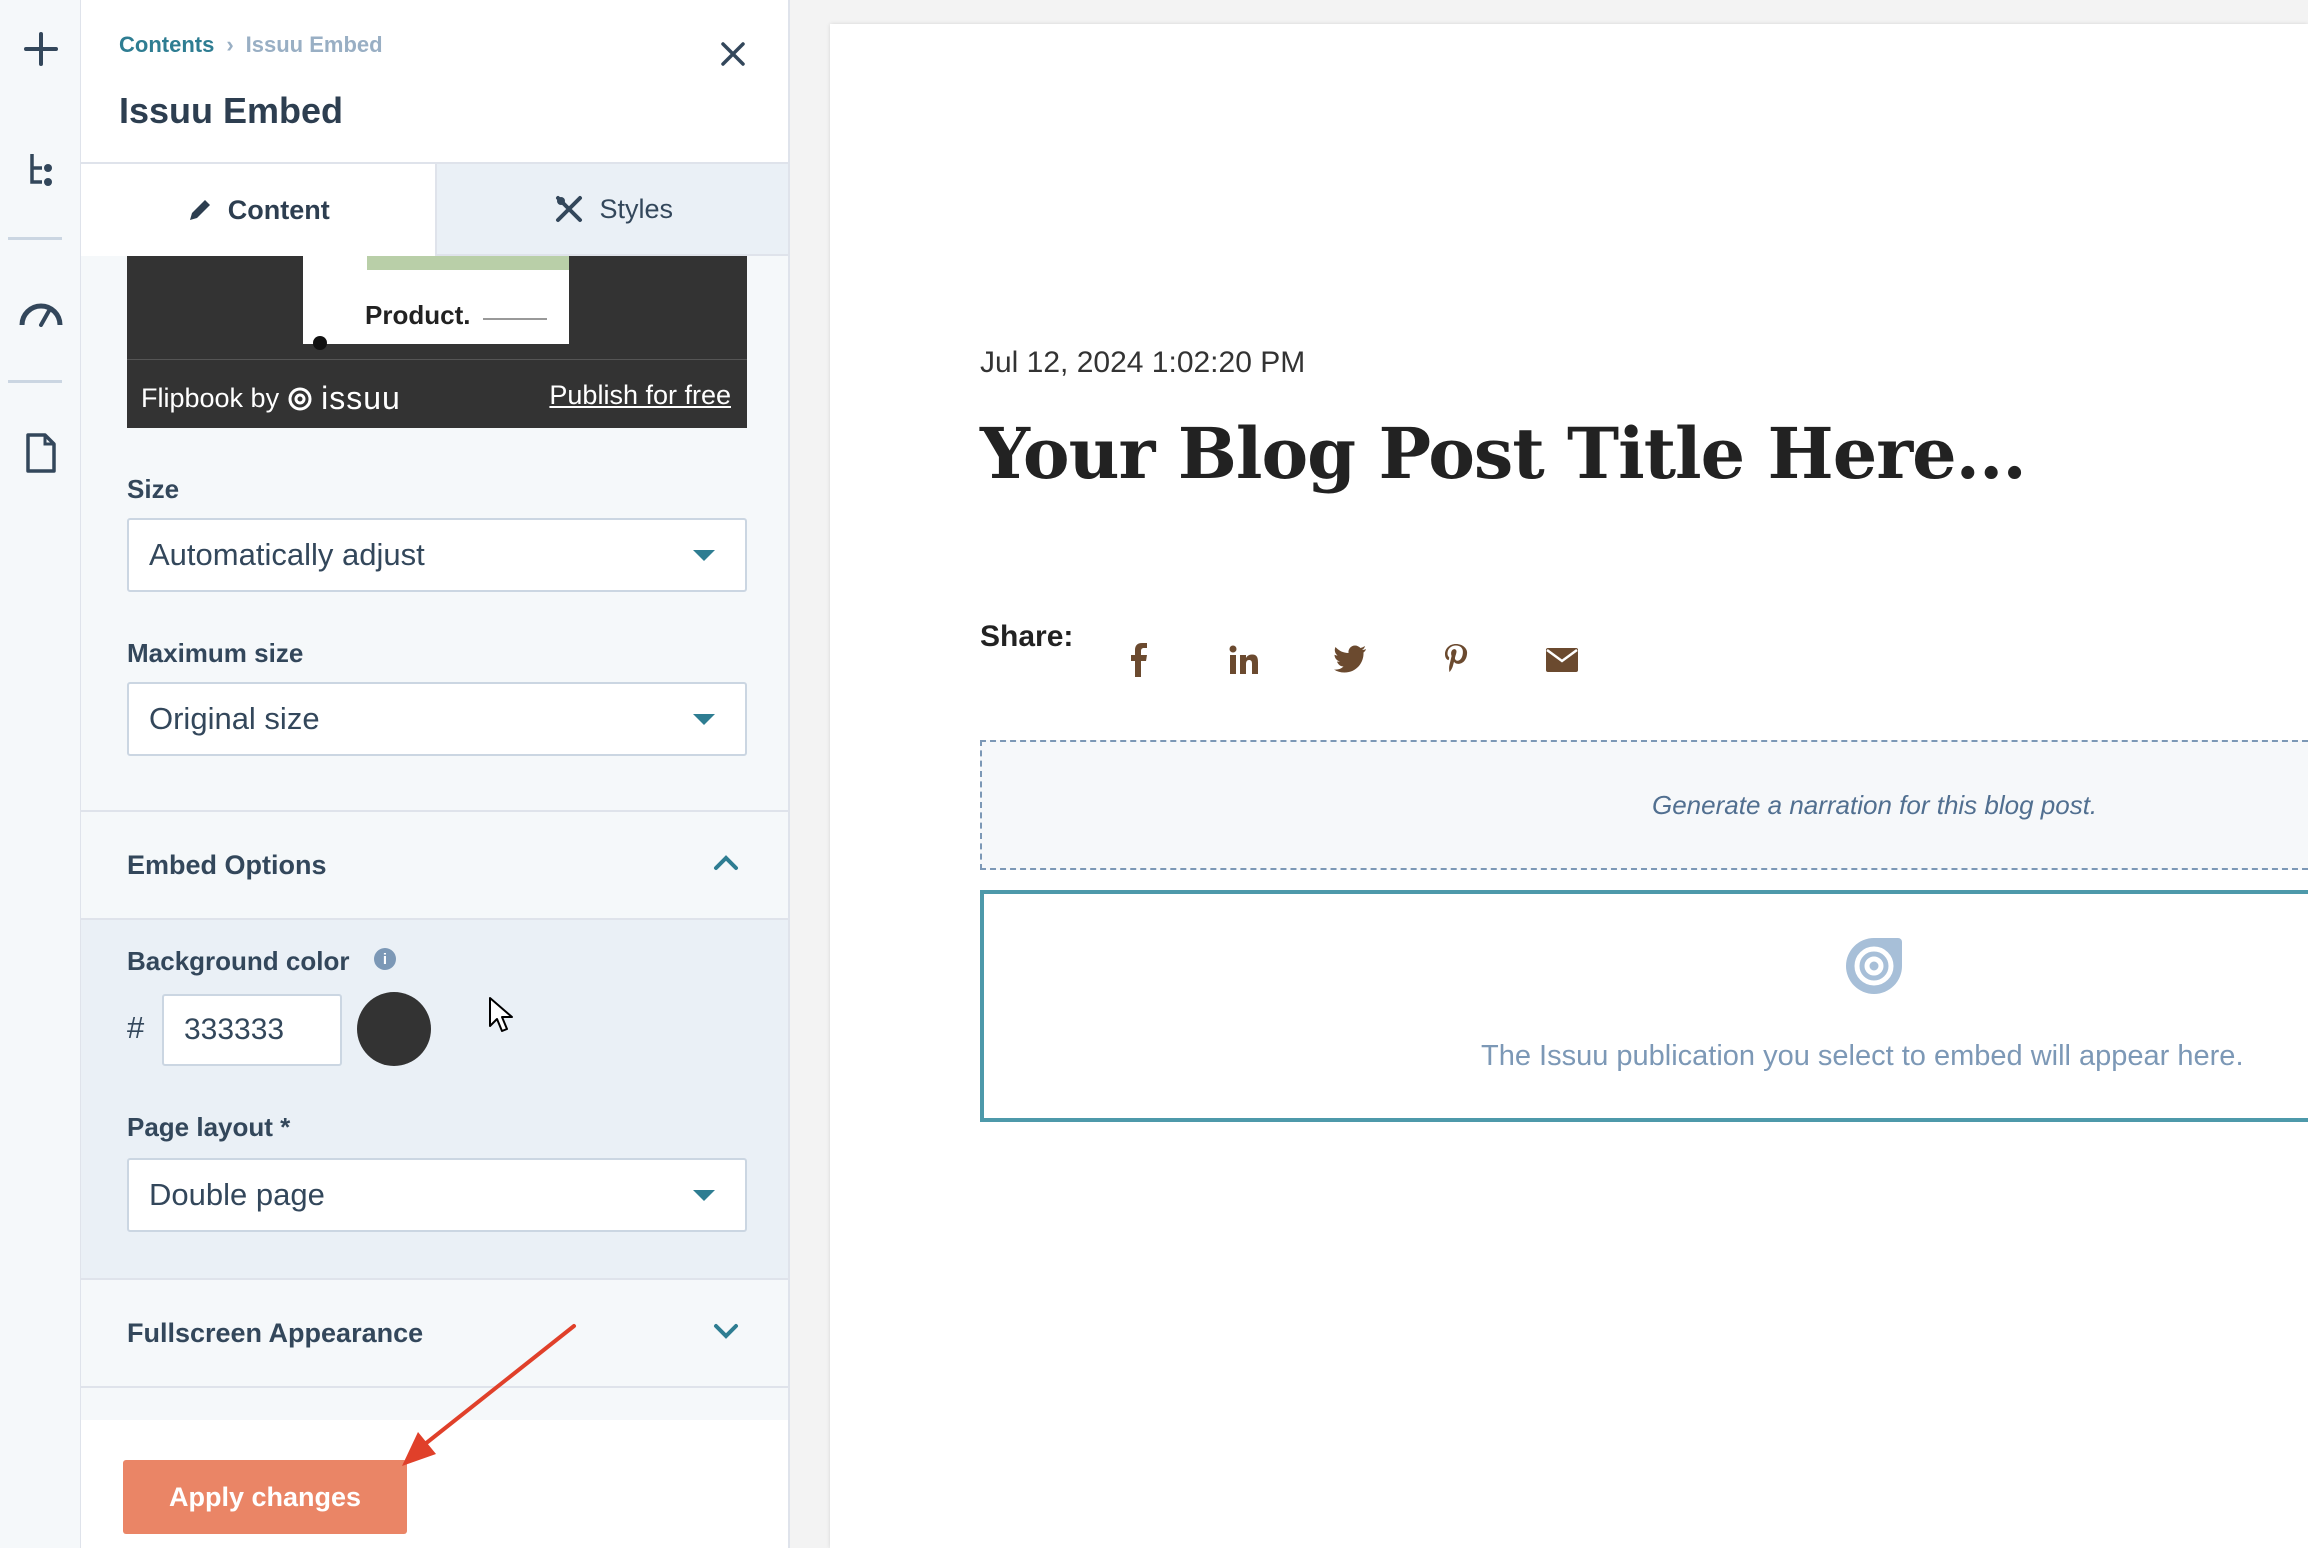 This screenshot has width=2308, height=1548. What do you see at coordinates (40, 774) in the screenshot?
I see `left-rail` at bounding box center [40, 774].